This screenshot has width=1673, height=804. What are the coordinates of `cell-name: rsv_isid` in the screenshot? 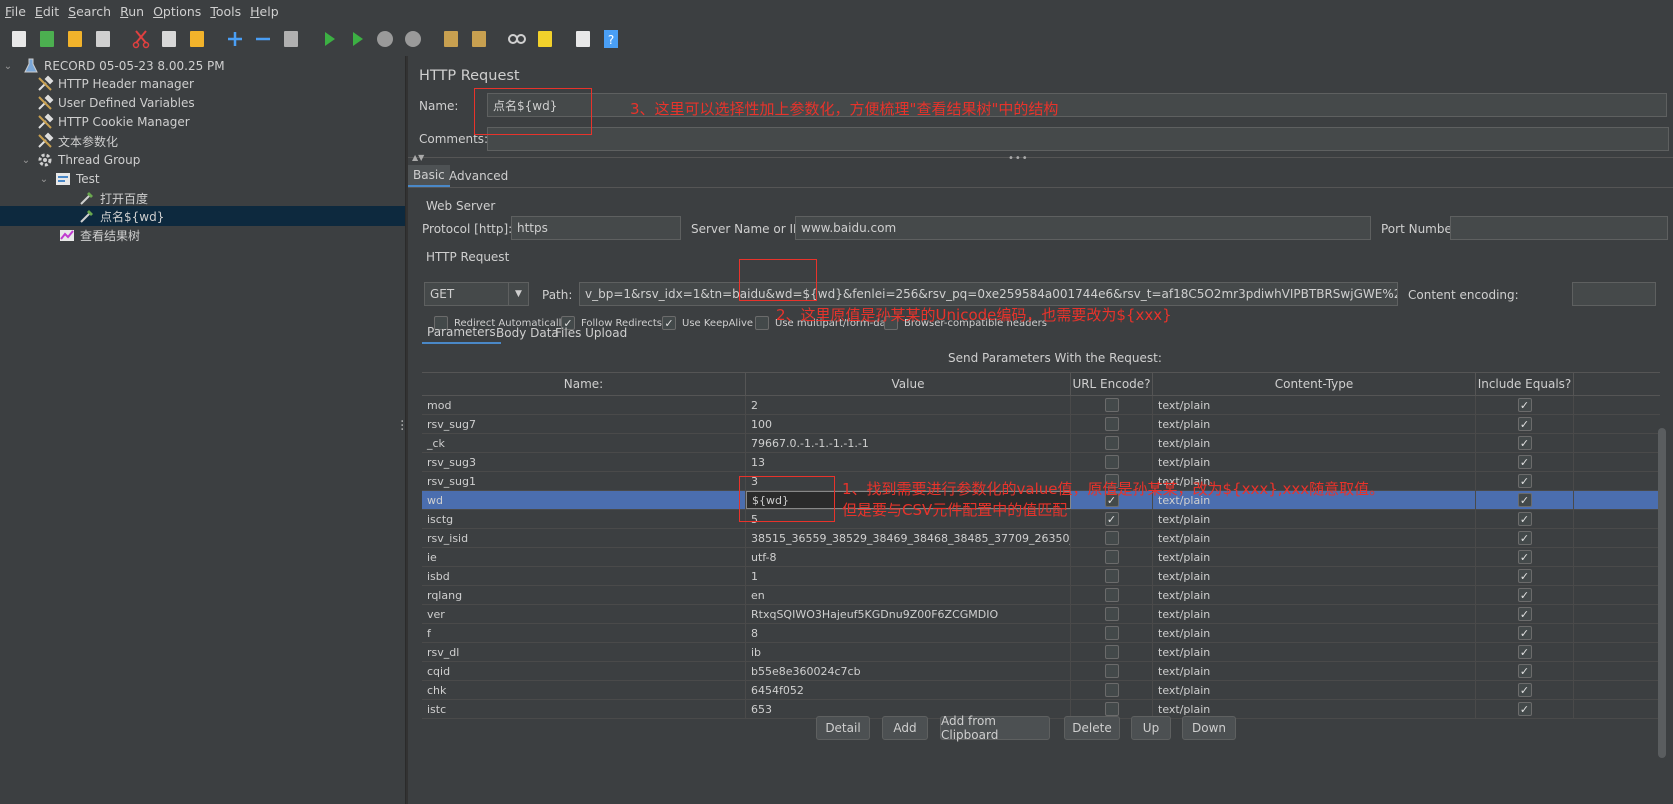 It's located at (584, 538).